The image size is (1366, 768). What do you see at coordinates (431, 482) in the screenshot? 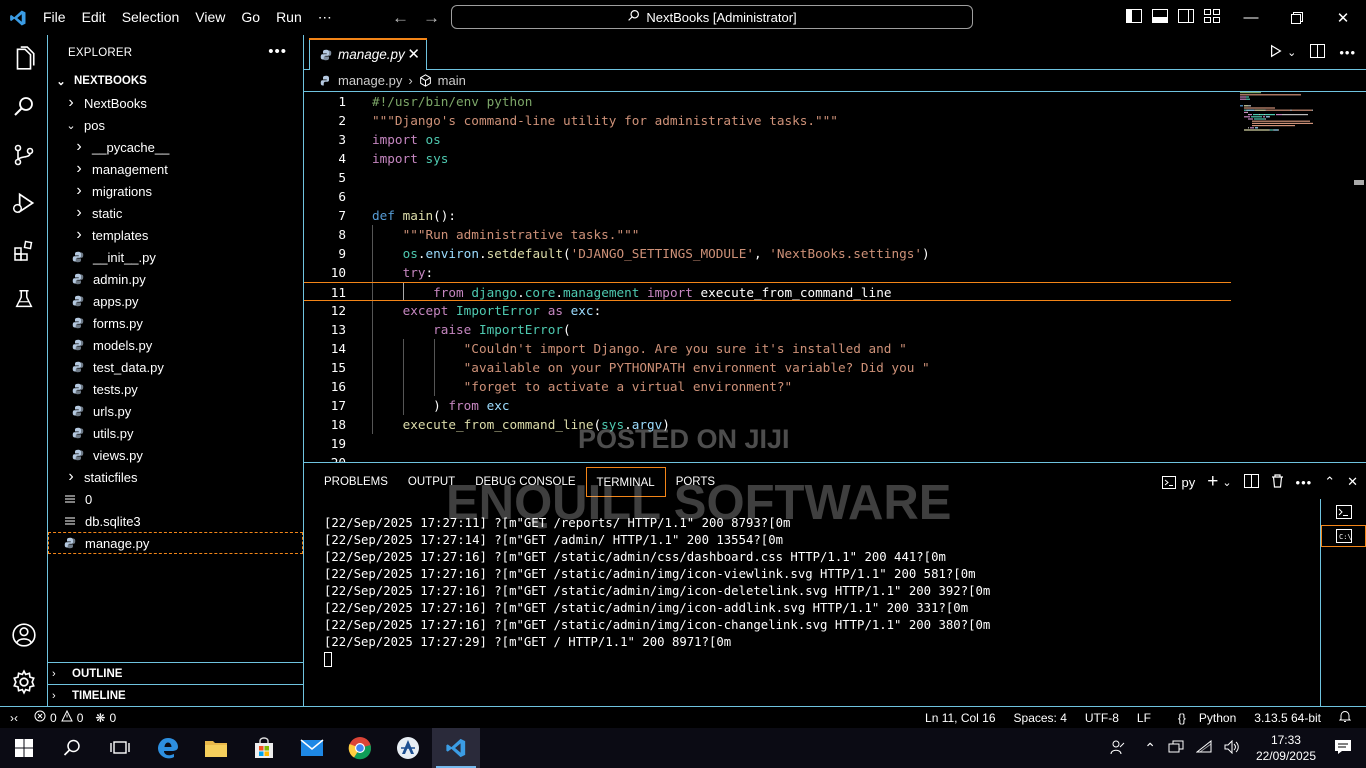
I see `panel-tab-output: OUTPUT` at bounding box center [431, 482].